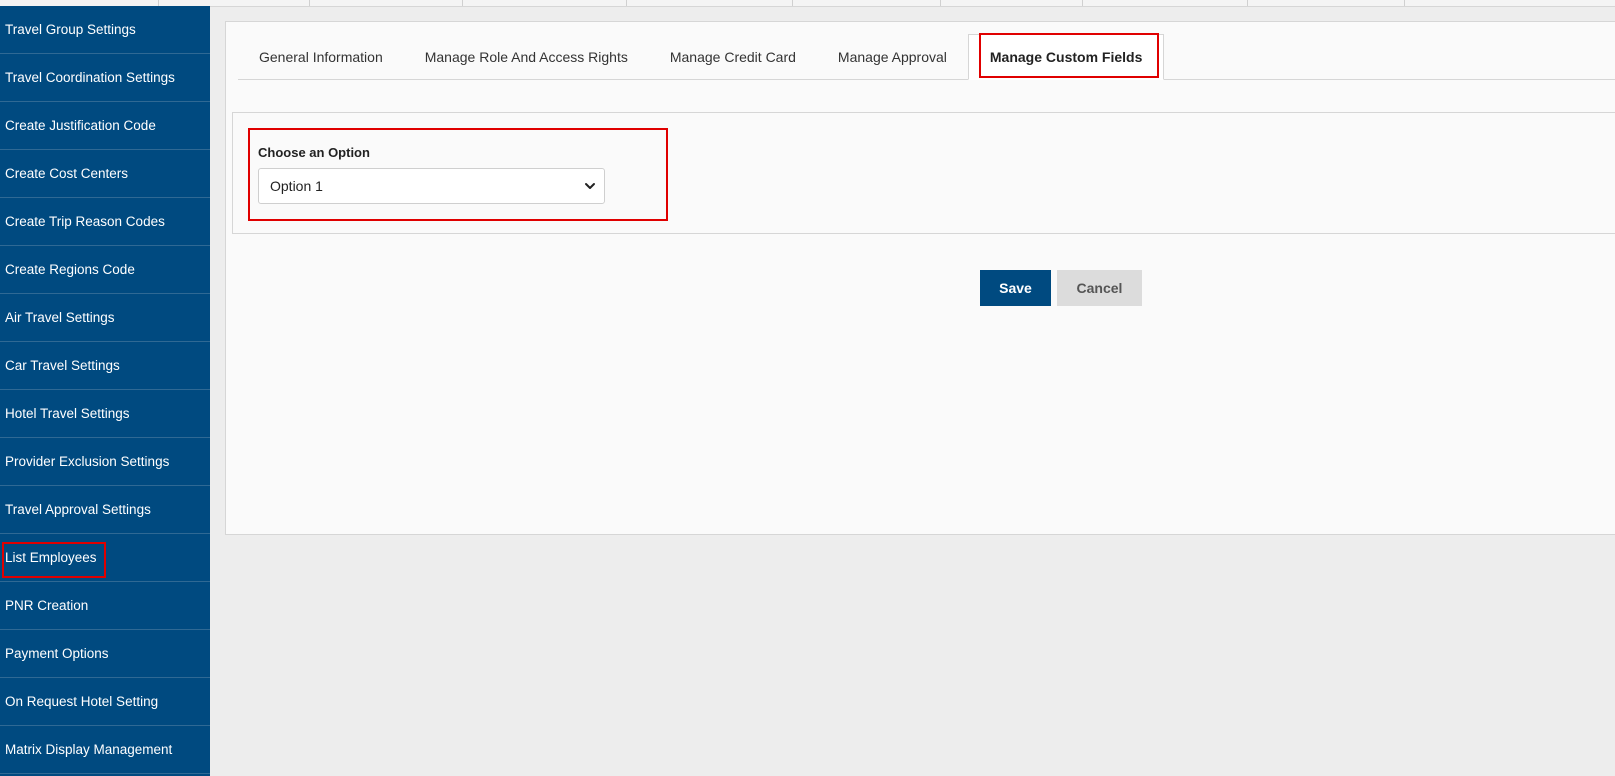 Image resolution: width=1615 pixels, height=776 pixels. I want to click on tab-manage-custom-fields: Manage Custom Fields, so click(1066, 56).